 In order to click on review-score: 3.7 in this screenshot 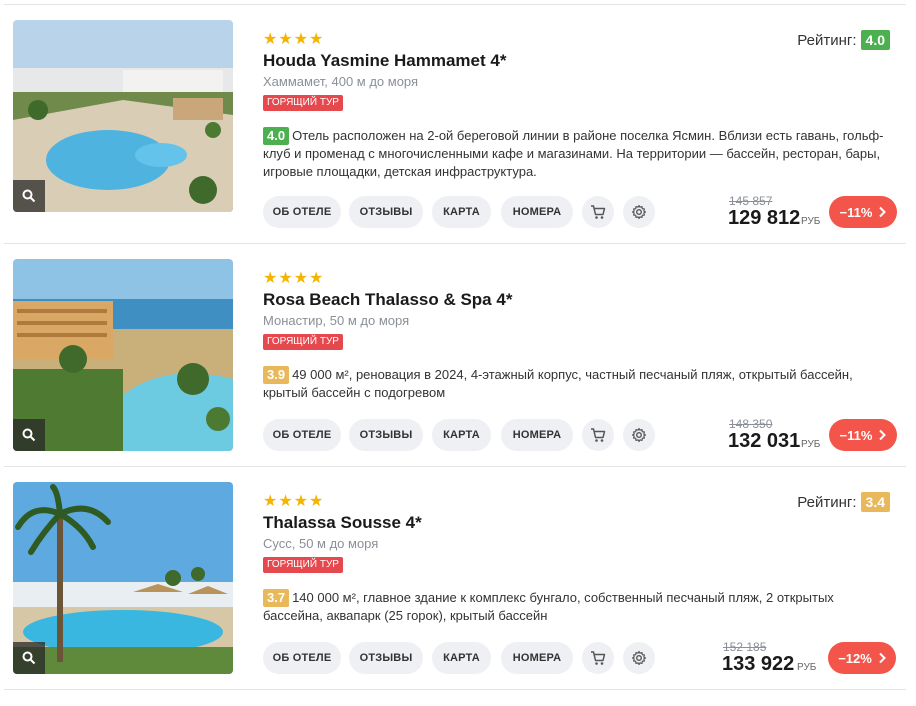, I will do `click(276, 598)`.